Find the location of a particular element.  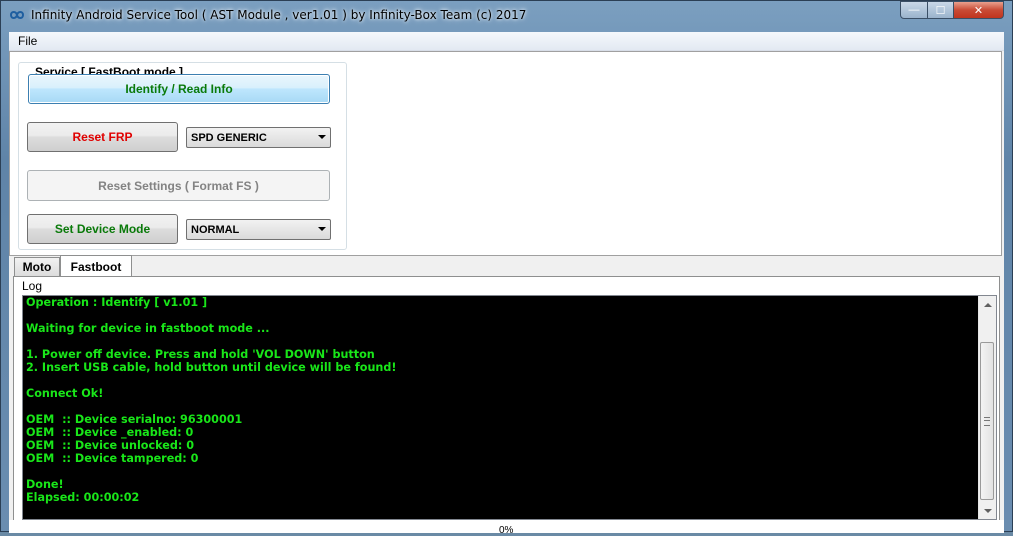

maximize-icon: ☐ is located at coordinates (940, 10).